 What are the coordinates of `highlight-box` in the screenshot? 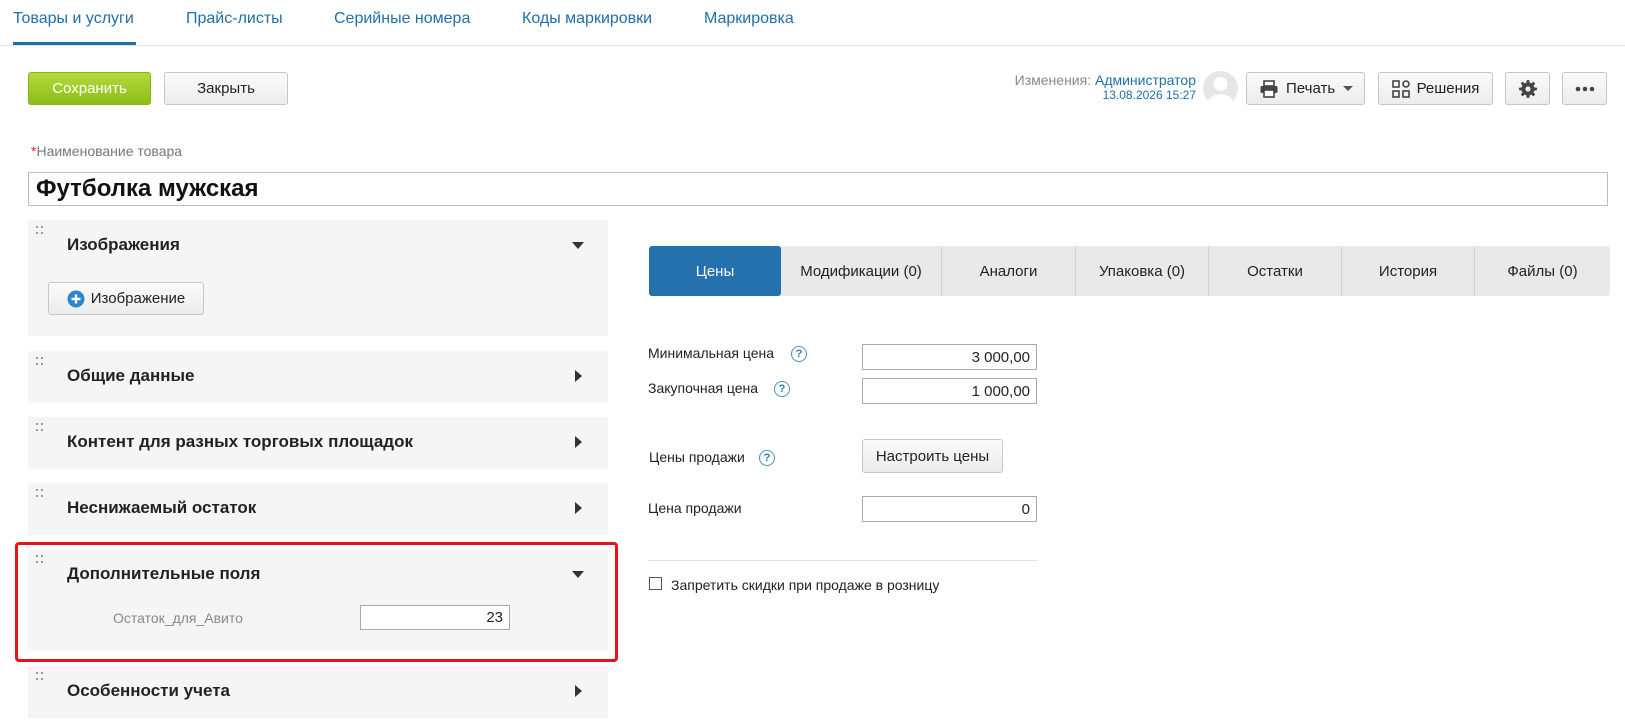 It's located at (316, 602).